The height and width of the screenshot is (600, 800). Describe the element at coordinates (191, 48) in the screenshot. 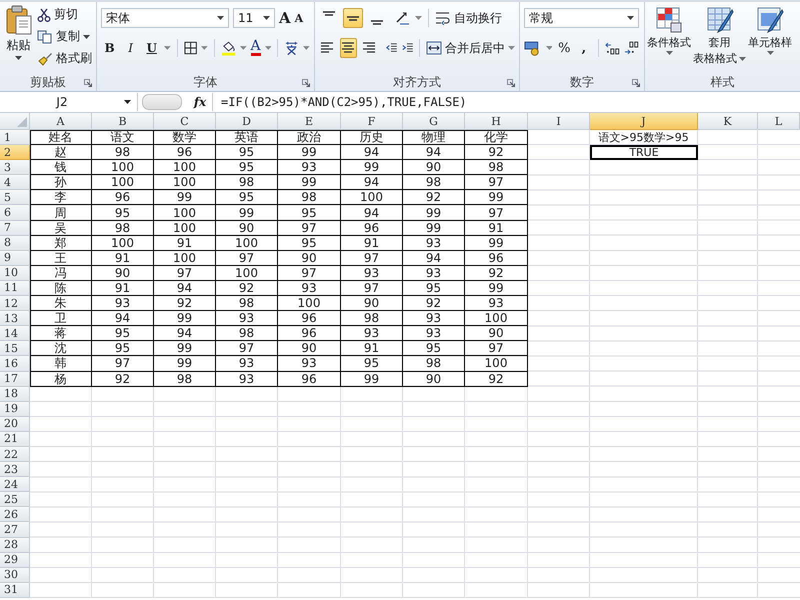

I see `borders-icon` at that location.